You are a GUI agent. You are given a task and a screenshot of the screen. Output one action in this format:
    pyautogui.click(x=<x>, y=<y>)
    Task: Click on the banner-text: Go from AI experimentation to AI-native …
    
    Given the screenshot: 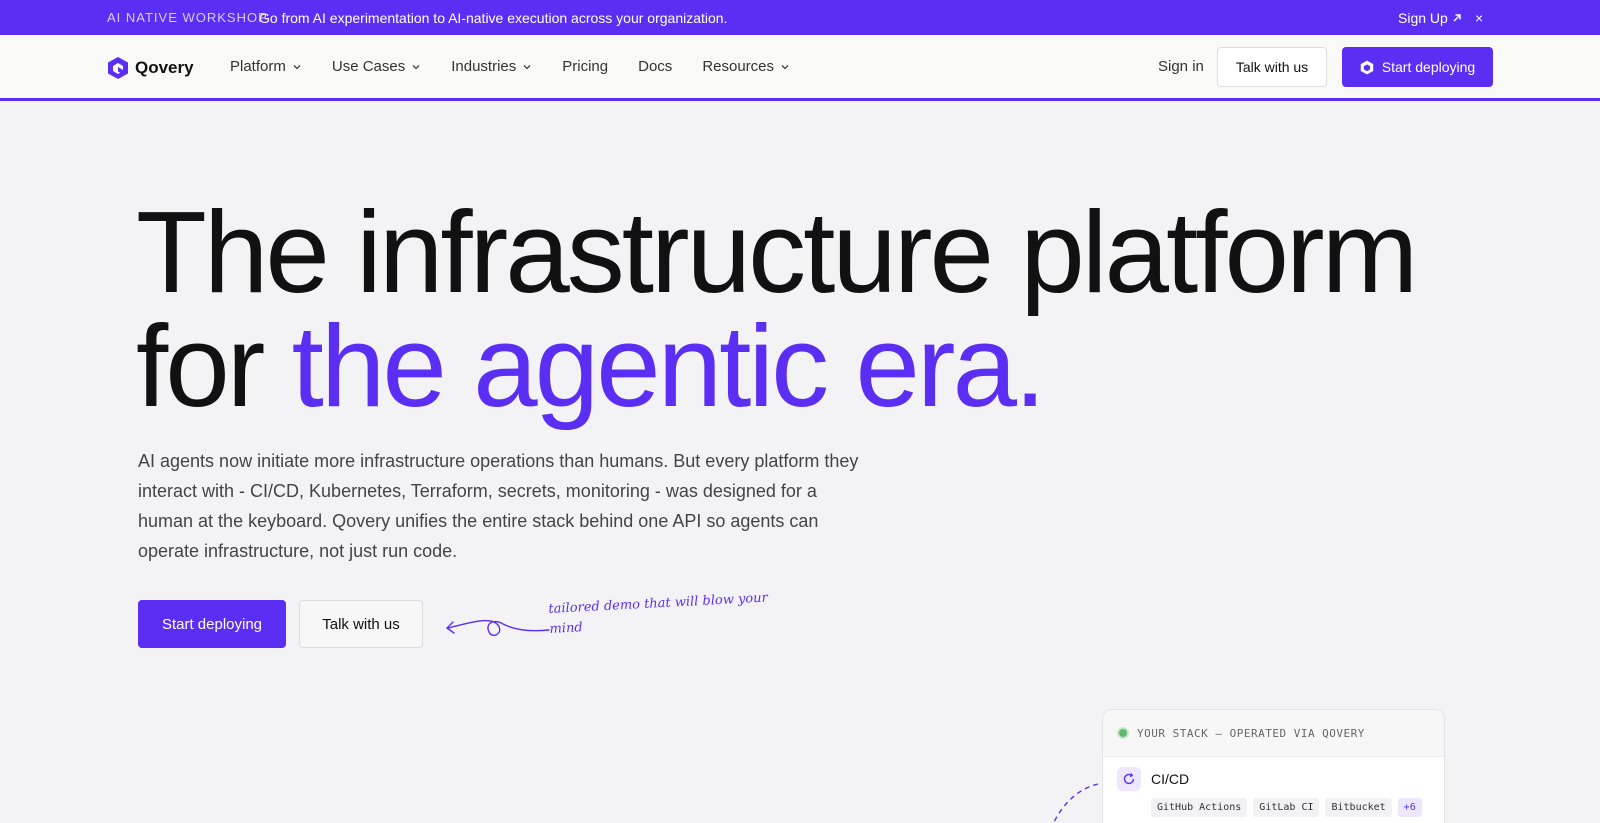 What is the action you would take?
    pyautogui.click(x=493, y=17)
    